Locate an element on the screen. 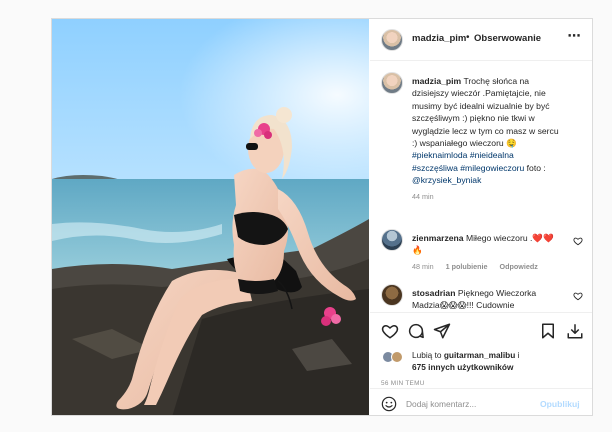  caption-author-avatar is located at coordinates (392, 83).